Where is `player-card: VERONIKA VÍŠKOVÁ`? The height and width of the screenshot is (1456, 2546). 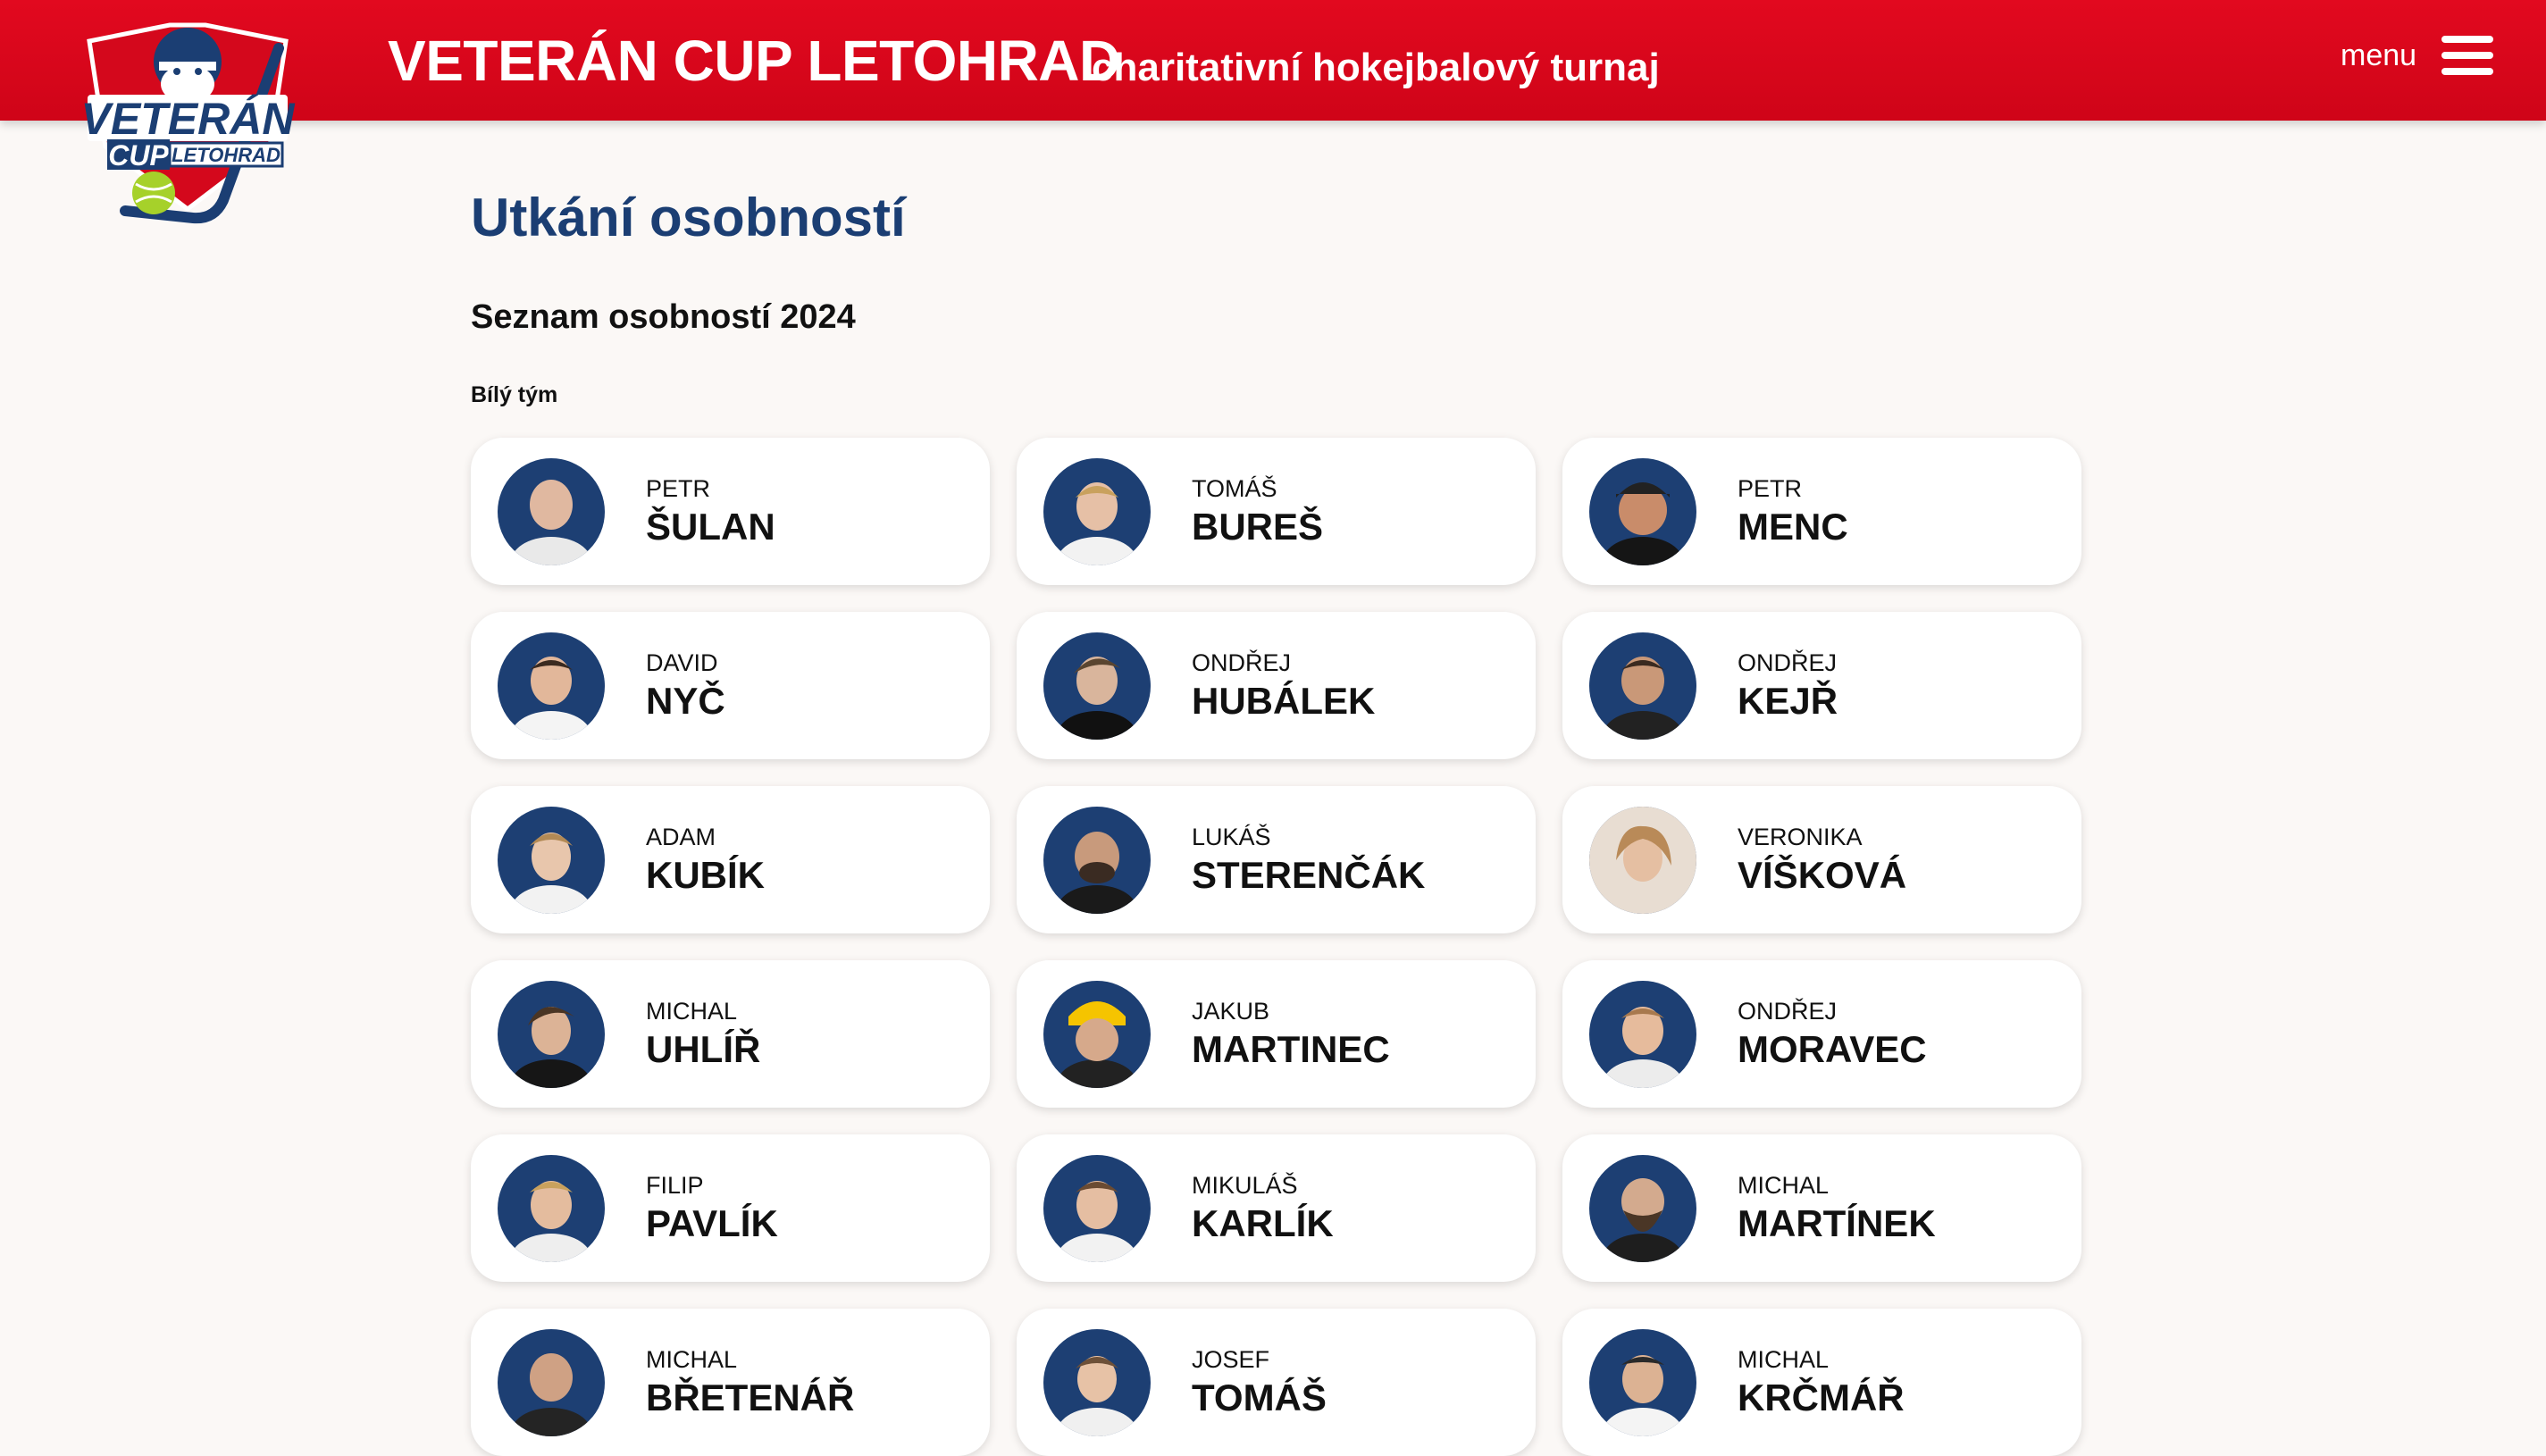
player-card: VERONIKA VÍŠKOVÁ is located at coordinates (1821, 859).